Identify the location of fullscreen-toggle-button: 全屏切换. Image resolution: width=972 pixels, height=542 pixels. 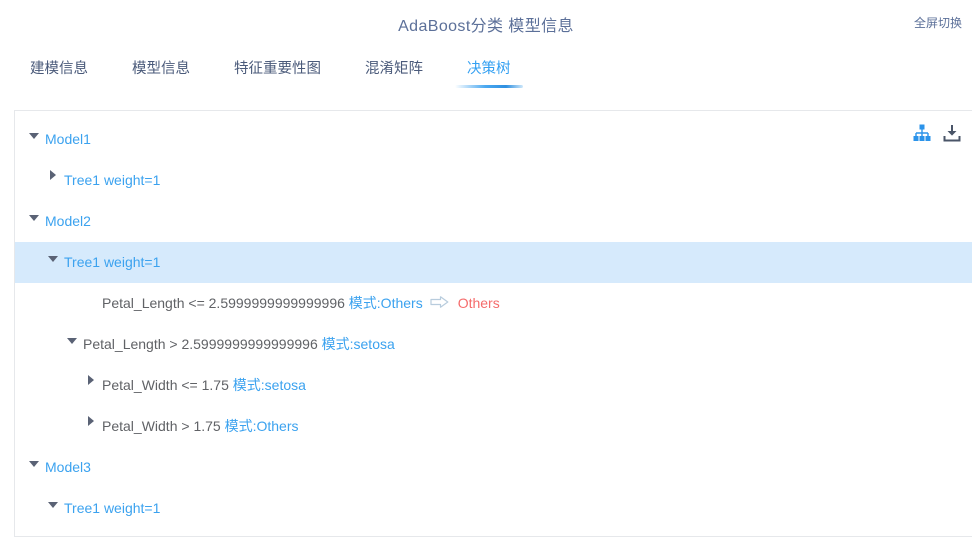
(938, 22).